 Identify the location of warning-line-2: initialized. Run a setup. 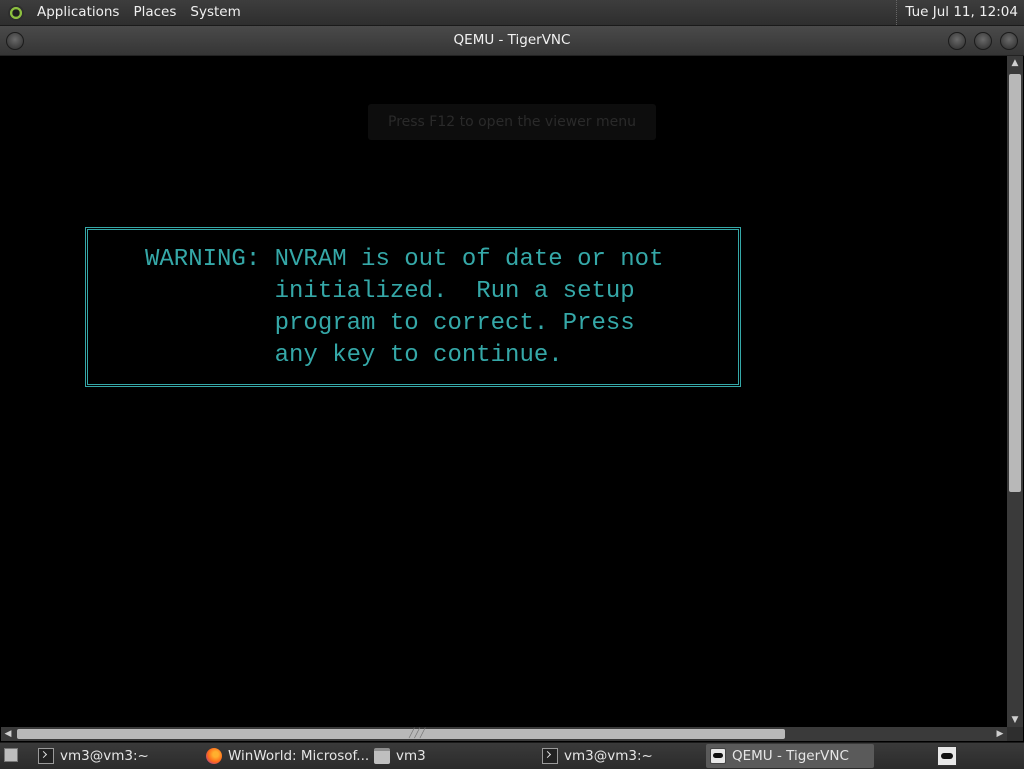
(390, 291).